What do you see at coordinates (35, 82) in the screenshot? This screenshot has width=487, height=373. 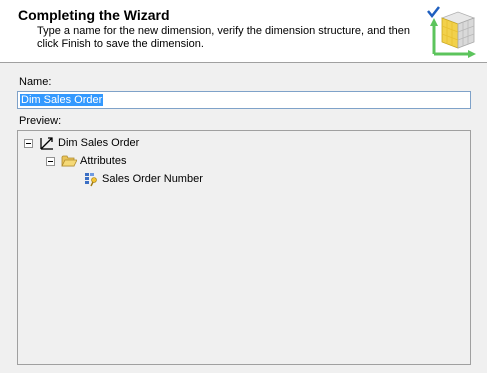 I see `name-label: Name:` at bounding box center [35, 82].